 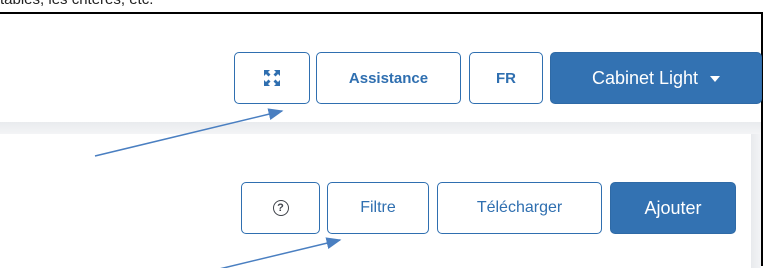 I want to click on assistance-button: Assistance, so click(x=388, y=78).